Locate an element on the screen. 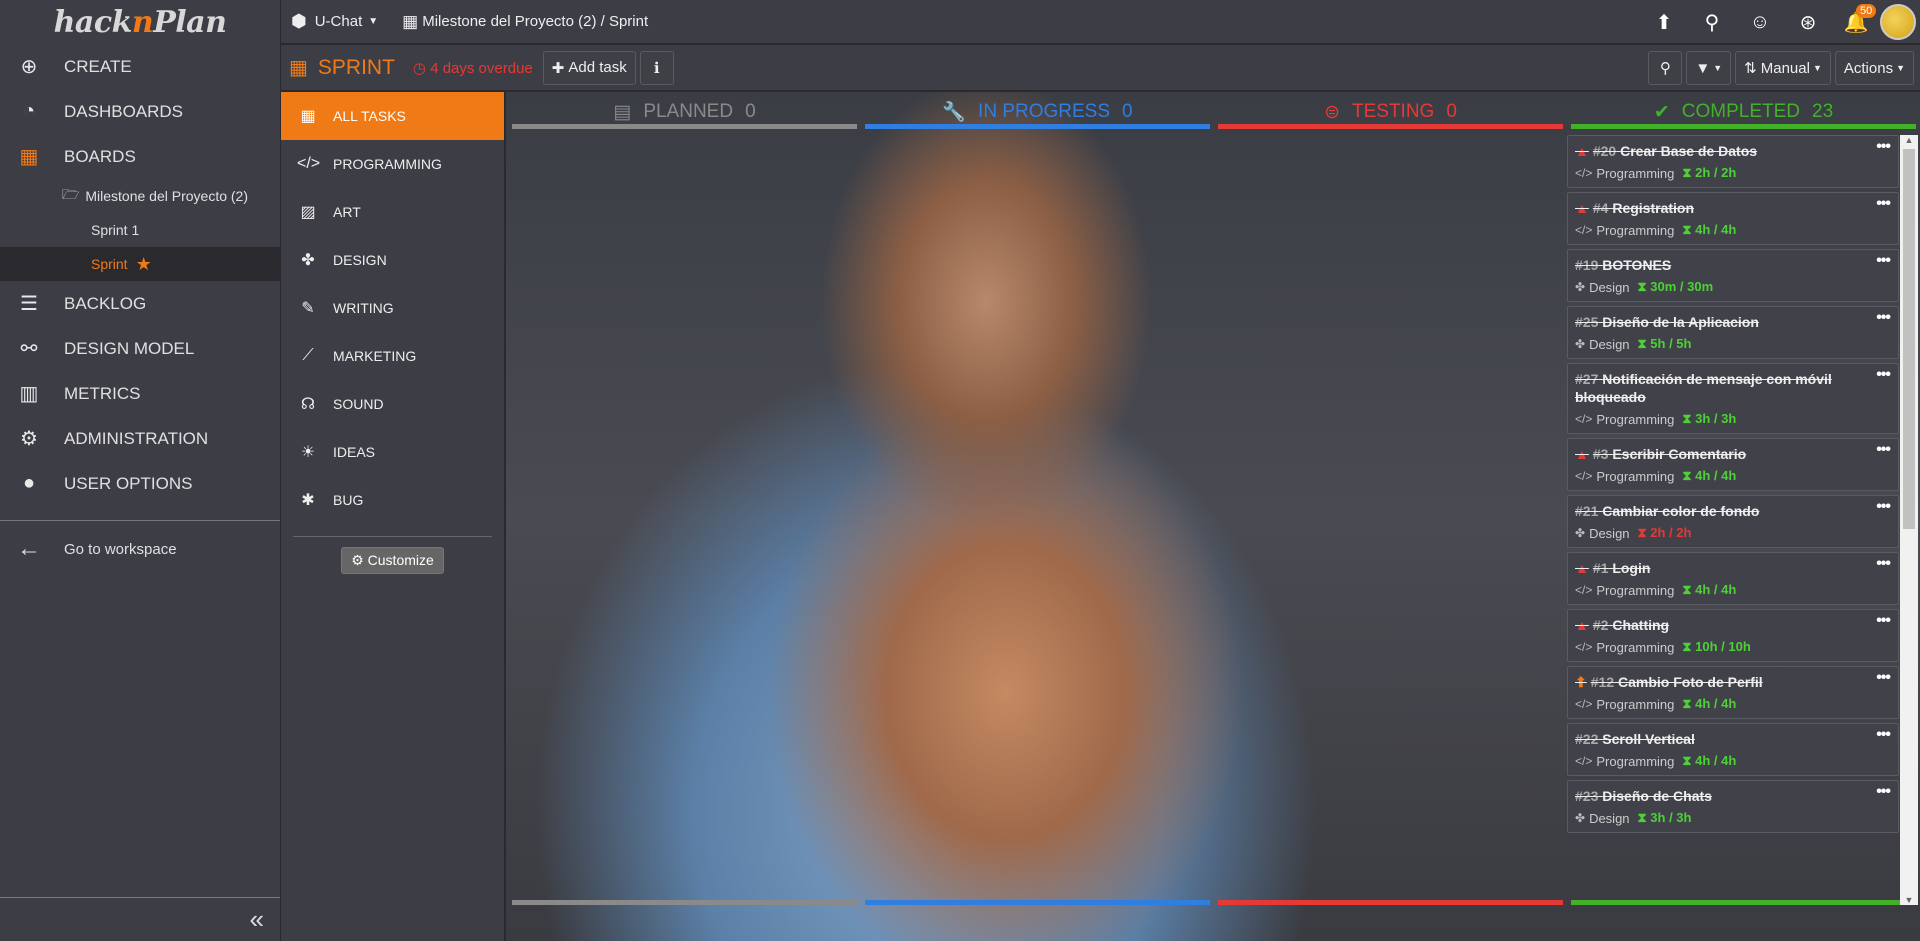  nav-milestone: 🗁 Milestone del Proyecto (2) is located at coordinates (140, 196).